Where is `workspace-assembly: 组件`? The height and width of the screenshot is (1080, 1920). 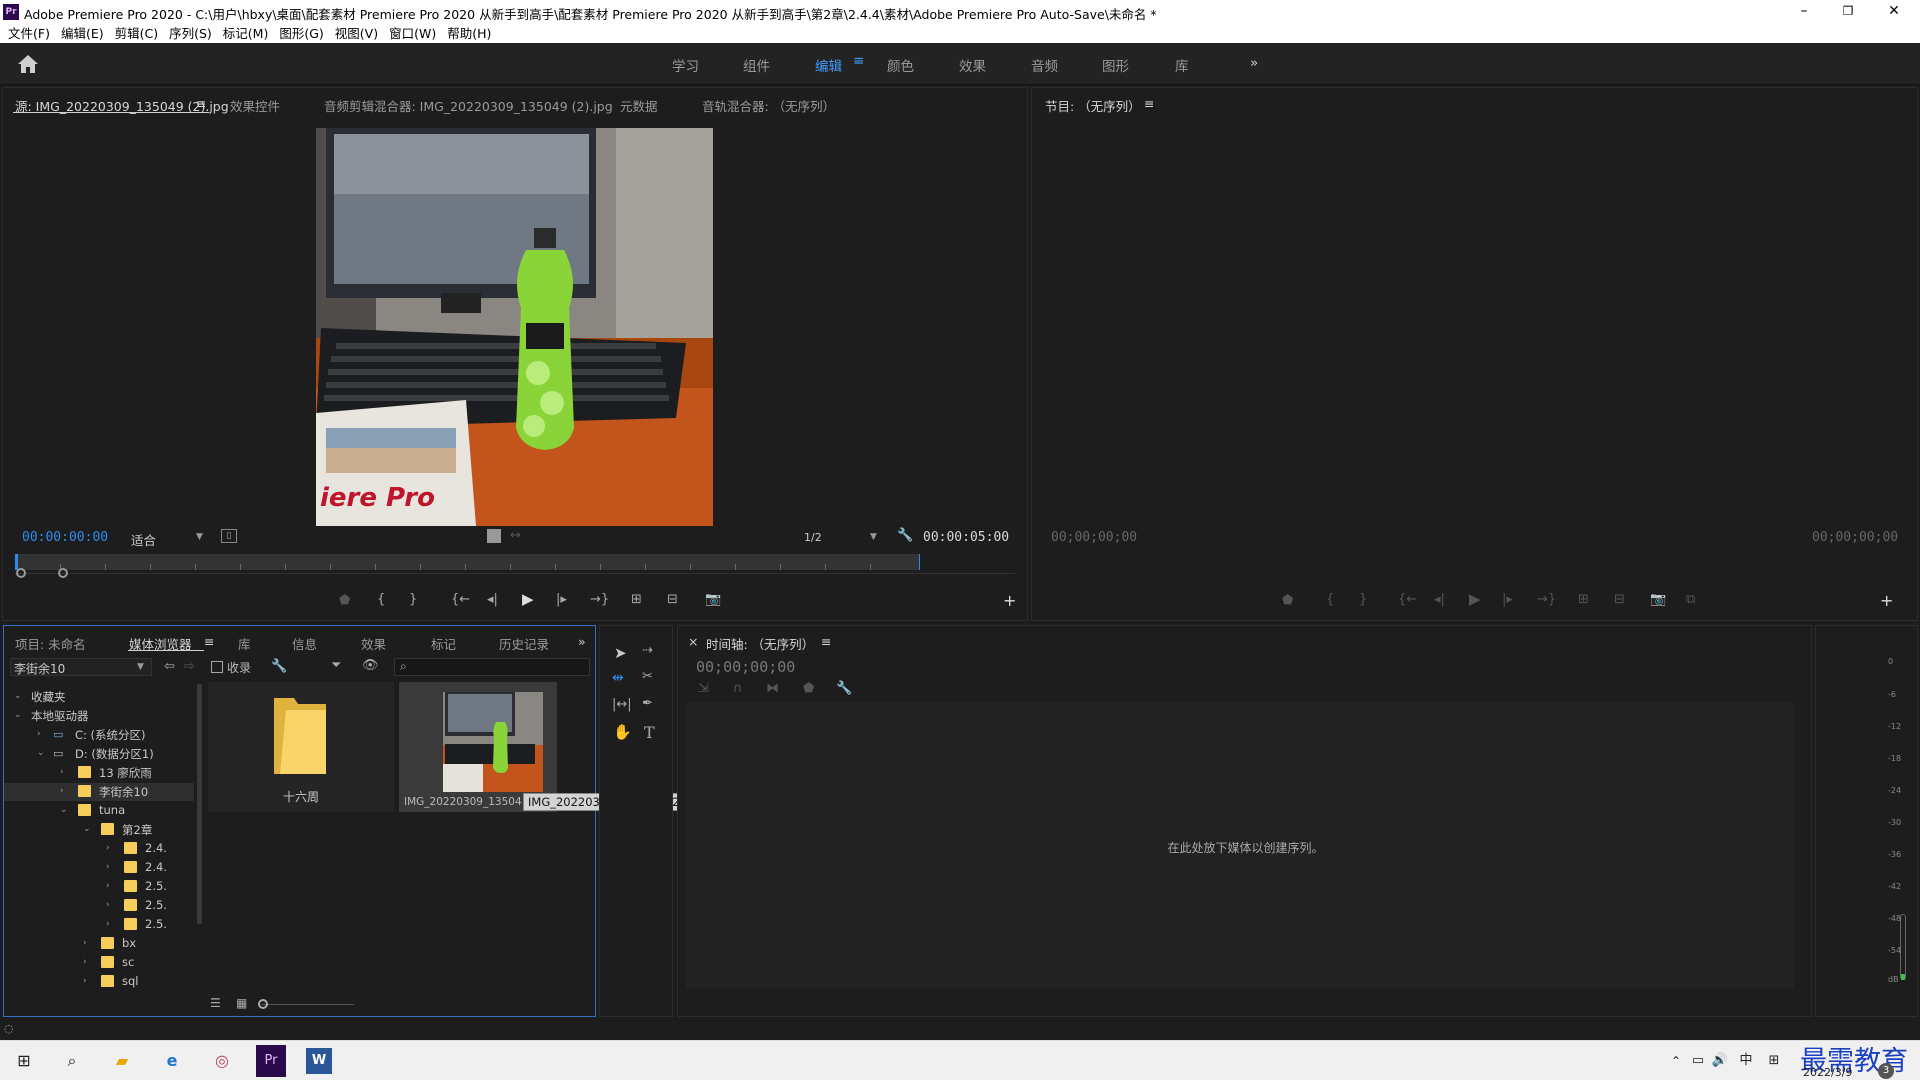
workspace-assembly: 组件 is located at coordinates (756, 65).